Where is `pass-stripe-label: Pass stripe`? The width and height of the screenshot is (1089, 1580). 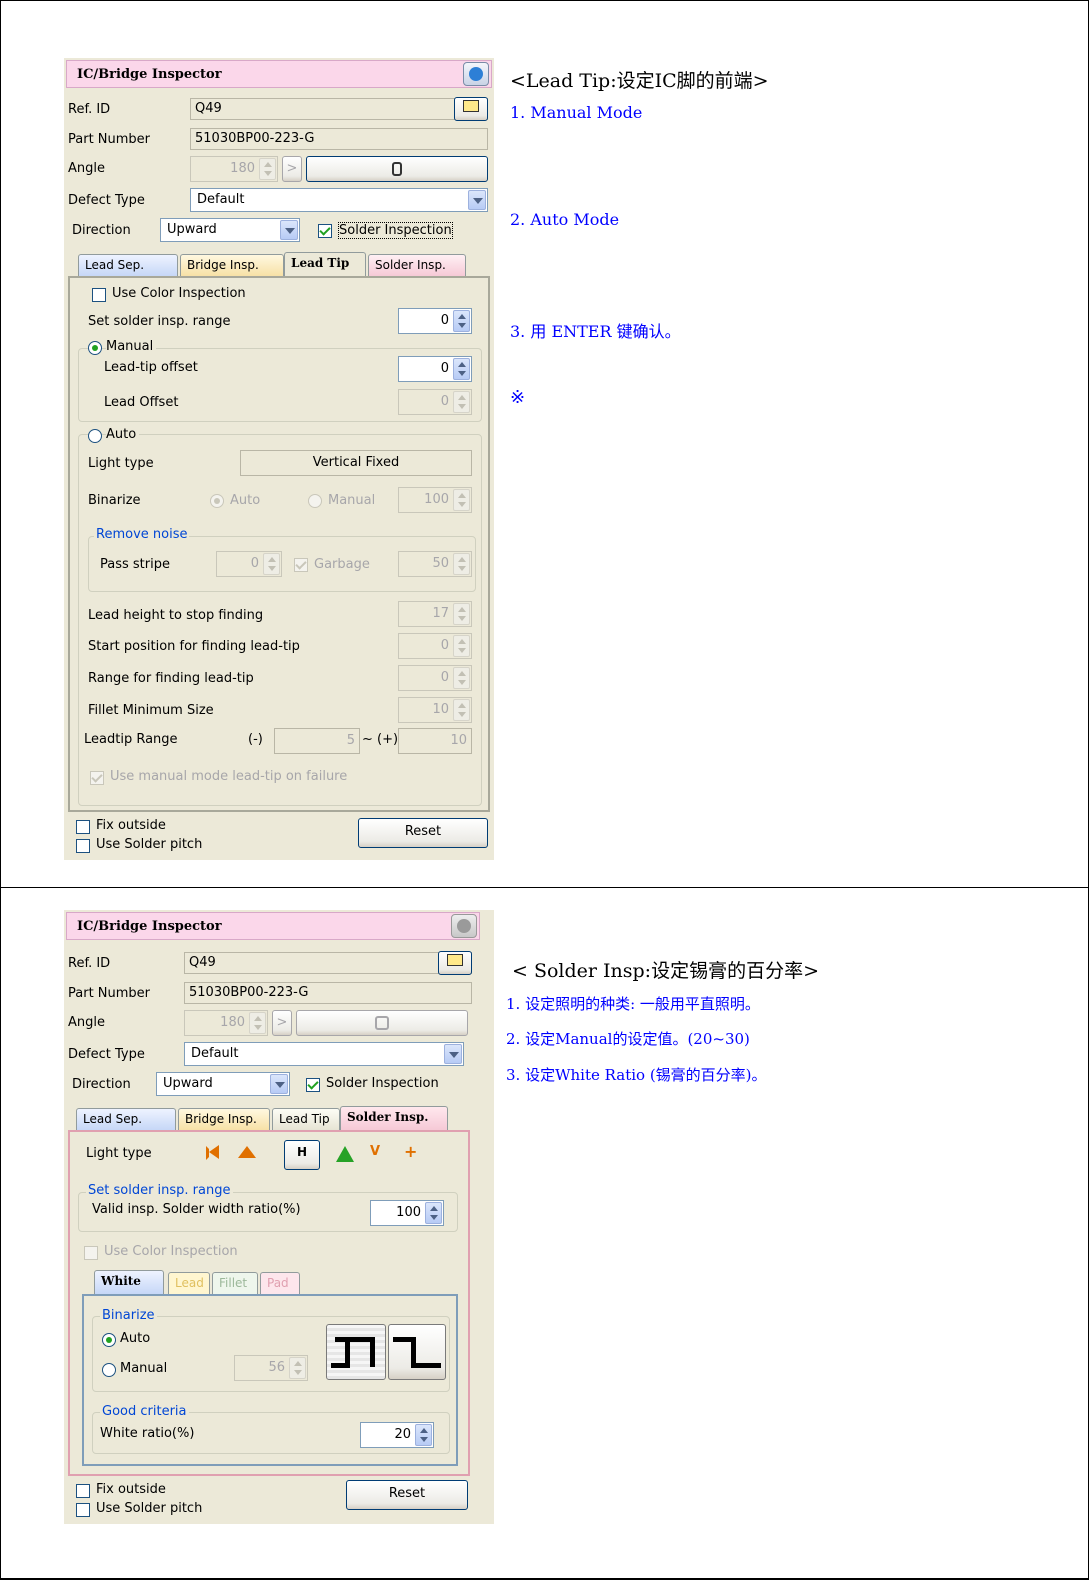
pass-stripe-label: Pass stripe is located at coordinates (135, 564).